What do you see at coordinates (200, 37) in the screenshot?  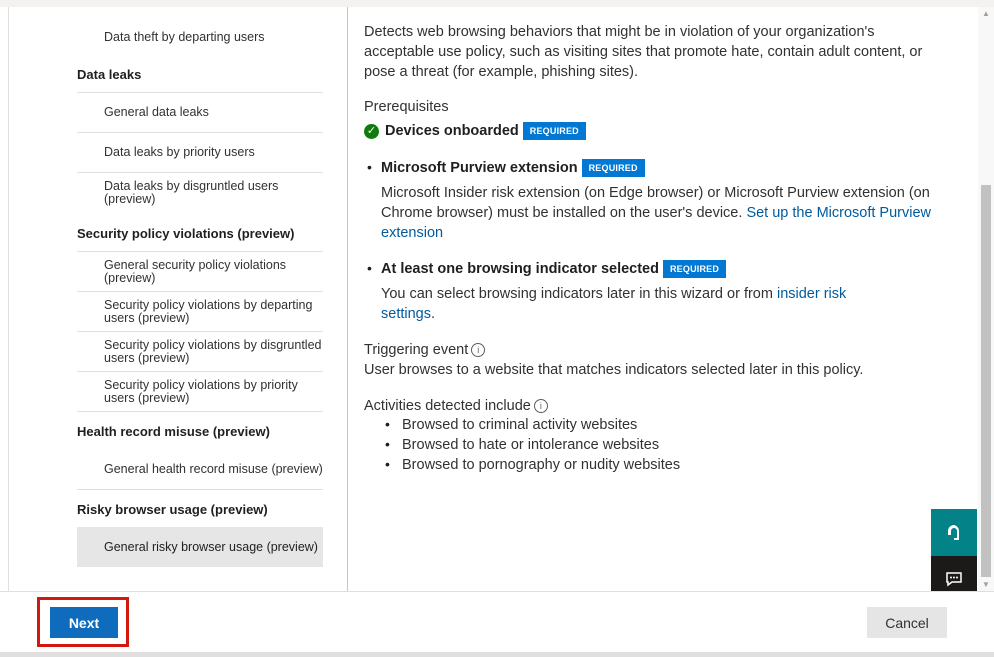 I see `nav-item-data-theft-departing: Data theft by departing users` at bounding box center [200, 37].